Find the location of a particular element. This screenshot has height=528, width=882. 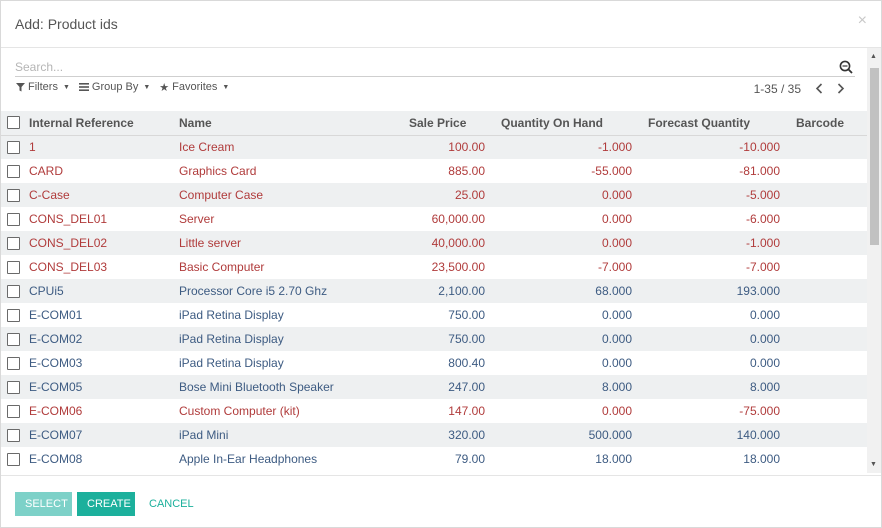

cell-name: Ice Cream is located at coordinates (277, 147).